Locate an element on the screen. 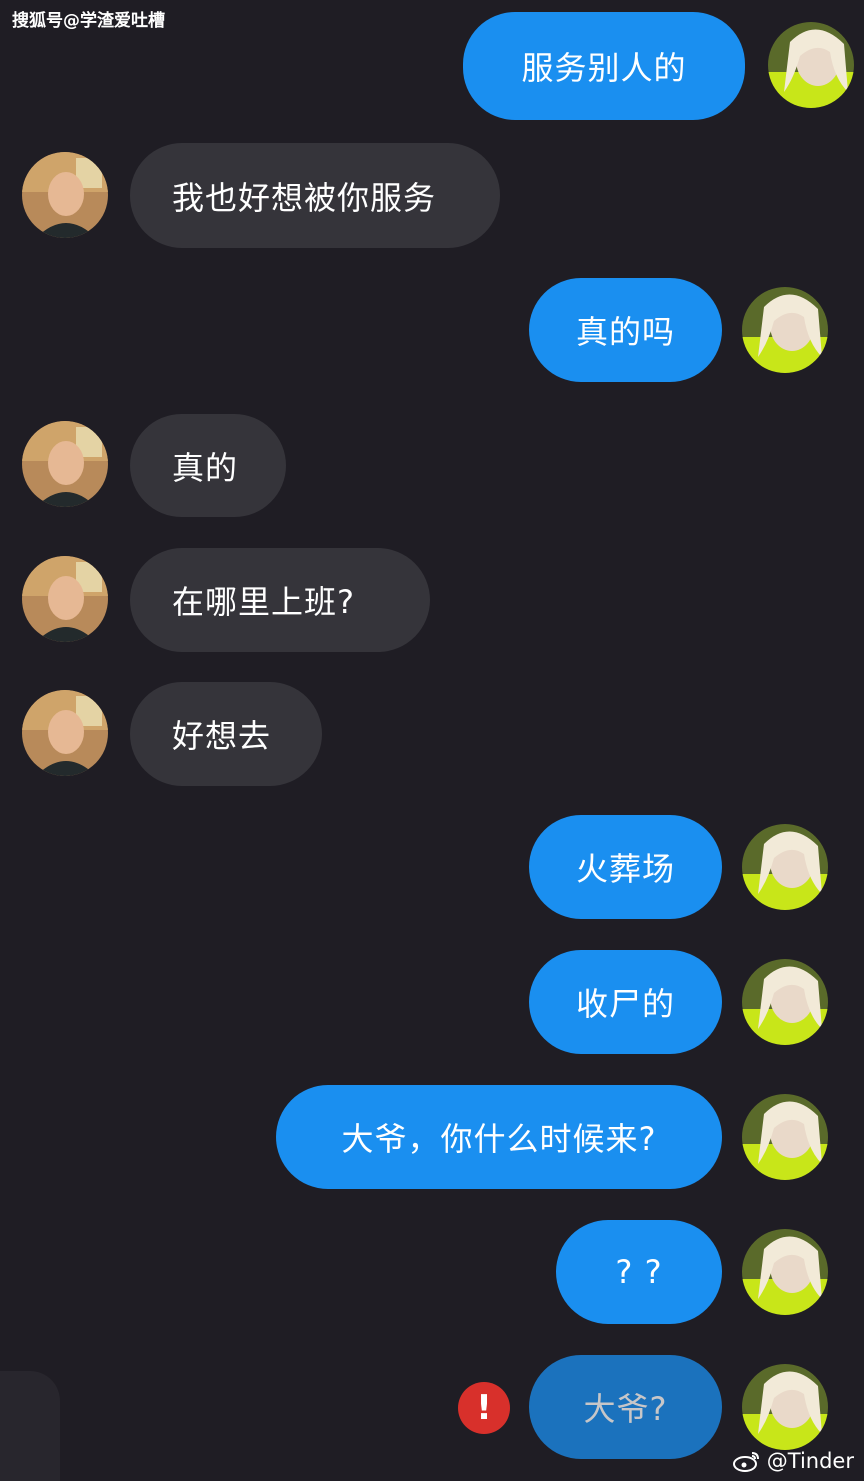 The height and width of the screenshot is (1481, 864). message-bubble-incoming: 我也好想被你服务 is located at coordinates (315, 195).